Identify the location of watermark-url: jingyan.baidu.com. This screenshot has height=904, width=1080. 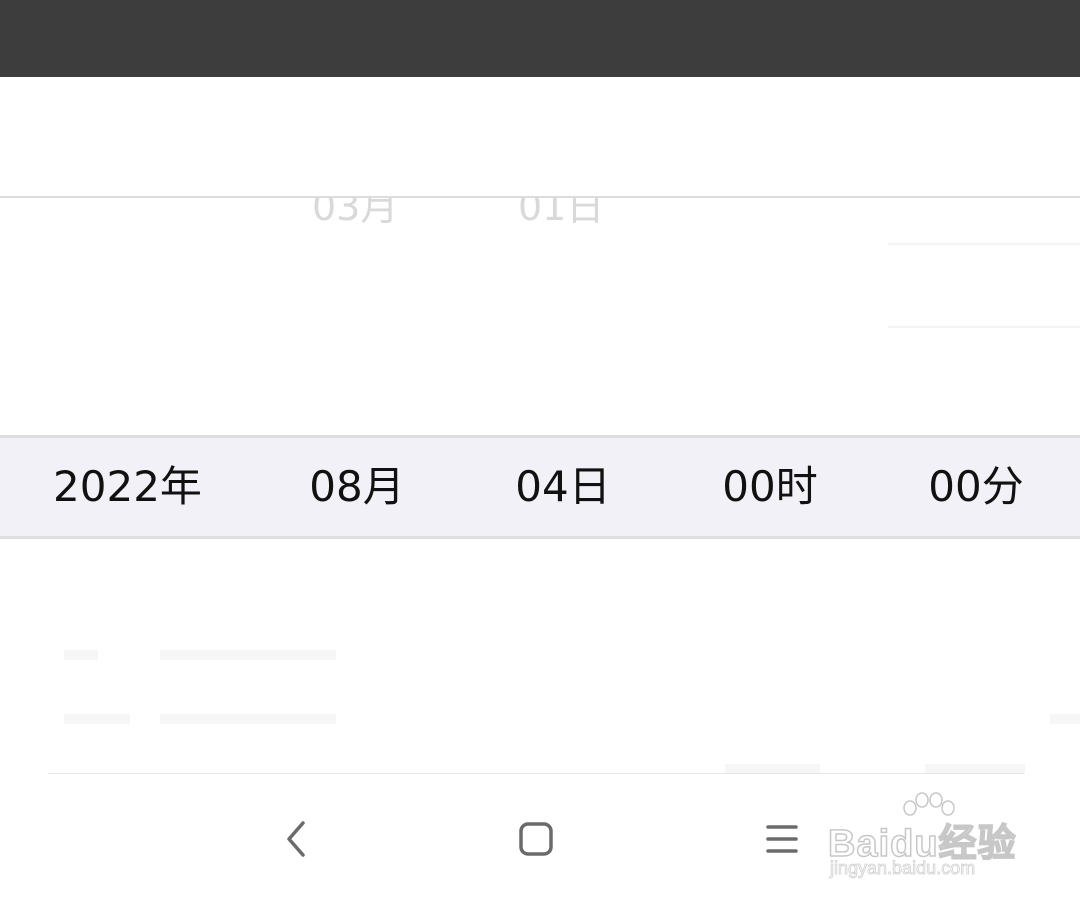
(903, 868).